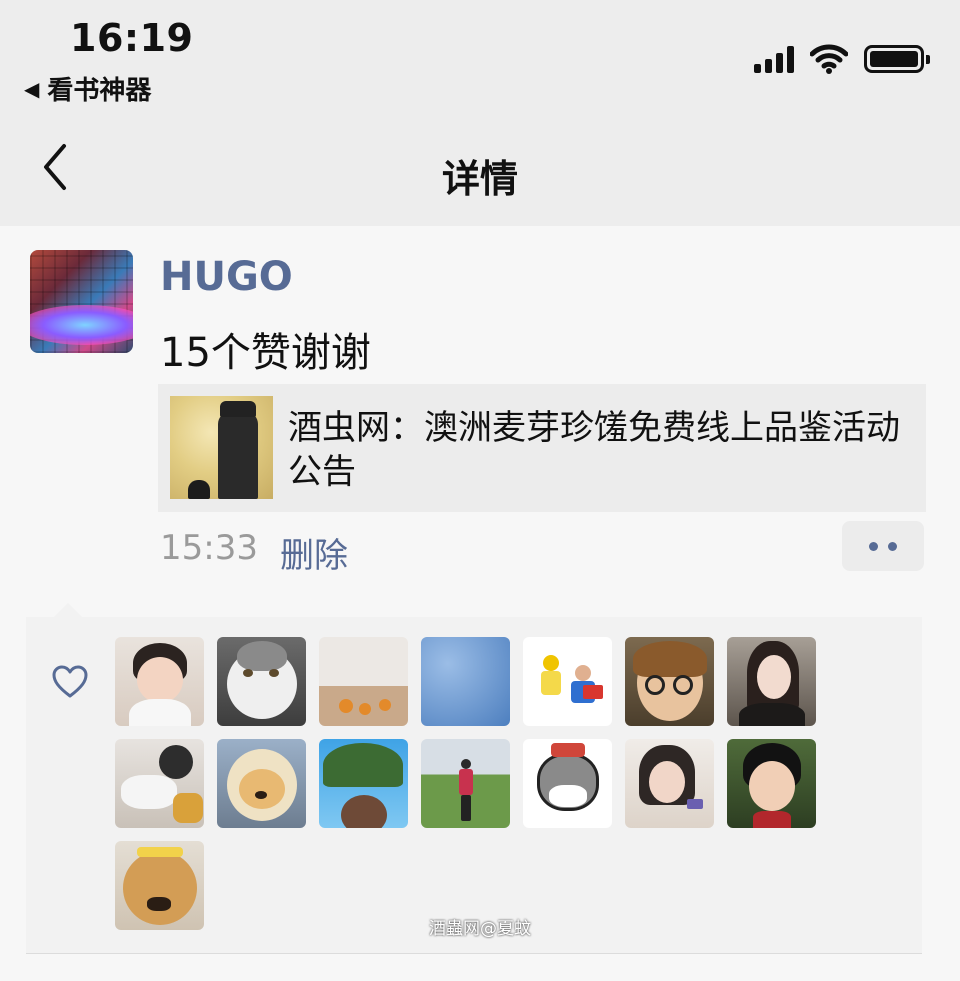  I want to click on post-timestamp: 15:33, so click(209, 548).